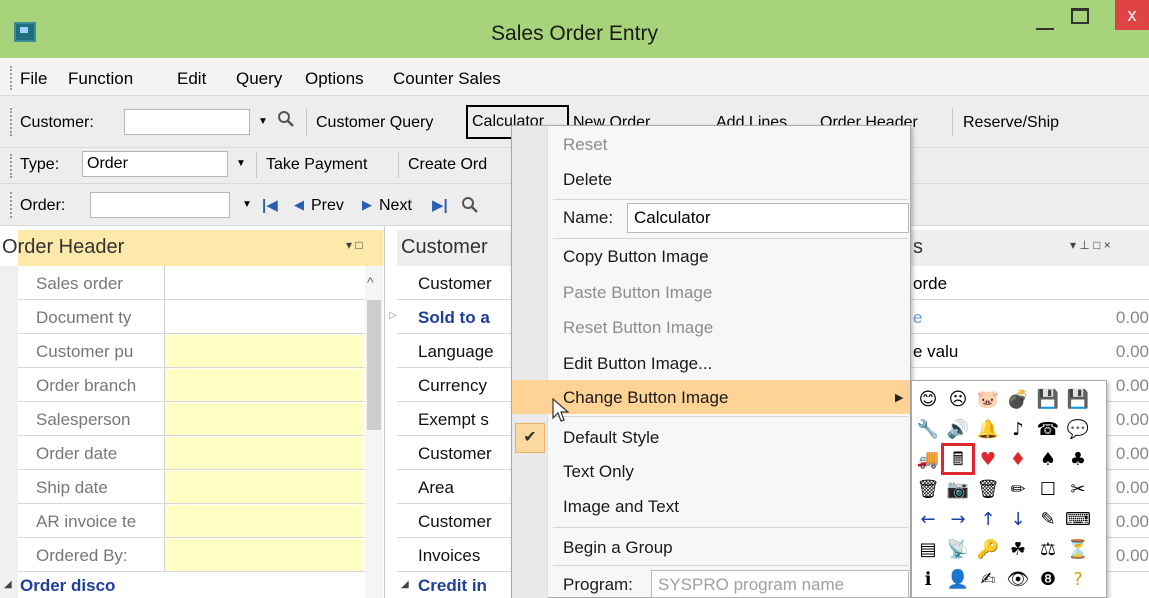  Describe the element at coordinates (374, 365) in the screenshot. I see `scrollbar-thumb` at that location.